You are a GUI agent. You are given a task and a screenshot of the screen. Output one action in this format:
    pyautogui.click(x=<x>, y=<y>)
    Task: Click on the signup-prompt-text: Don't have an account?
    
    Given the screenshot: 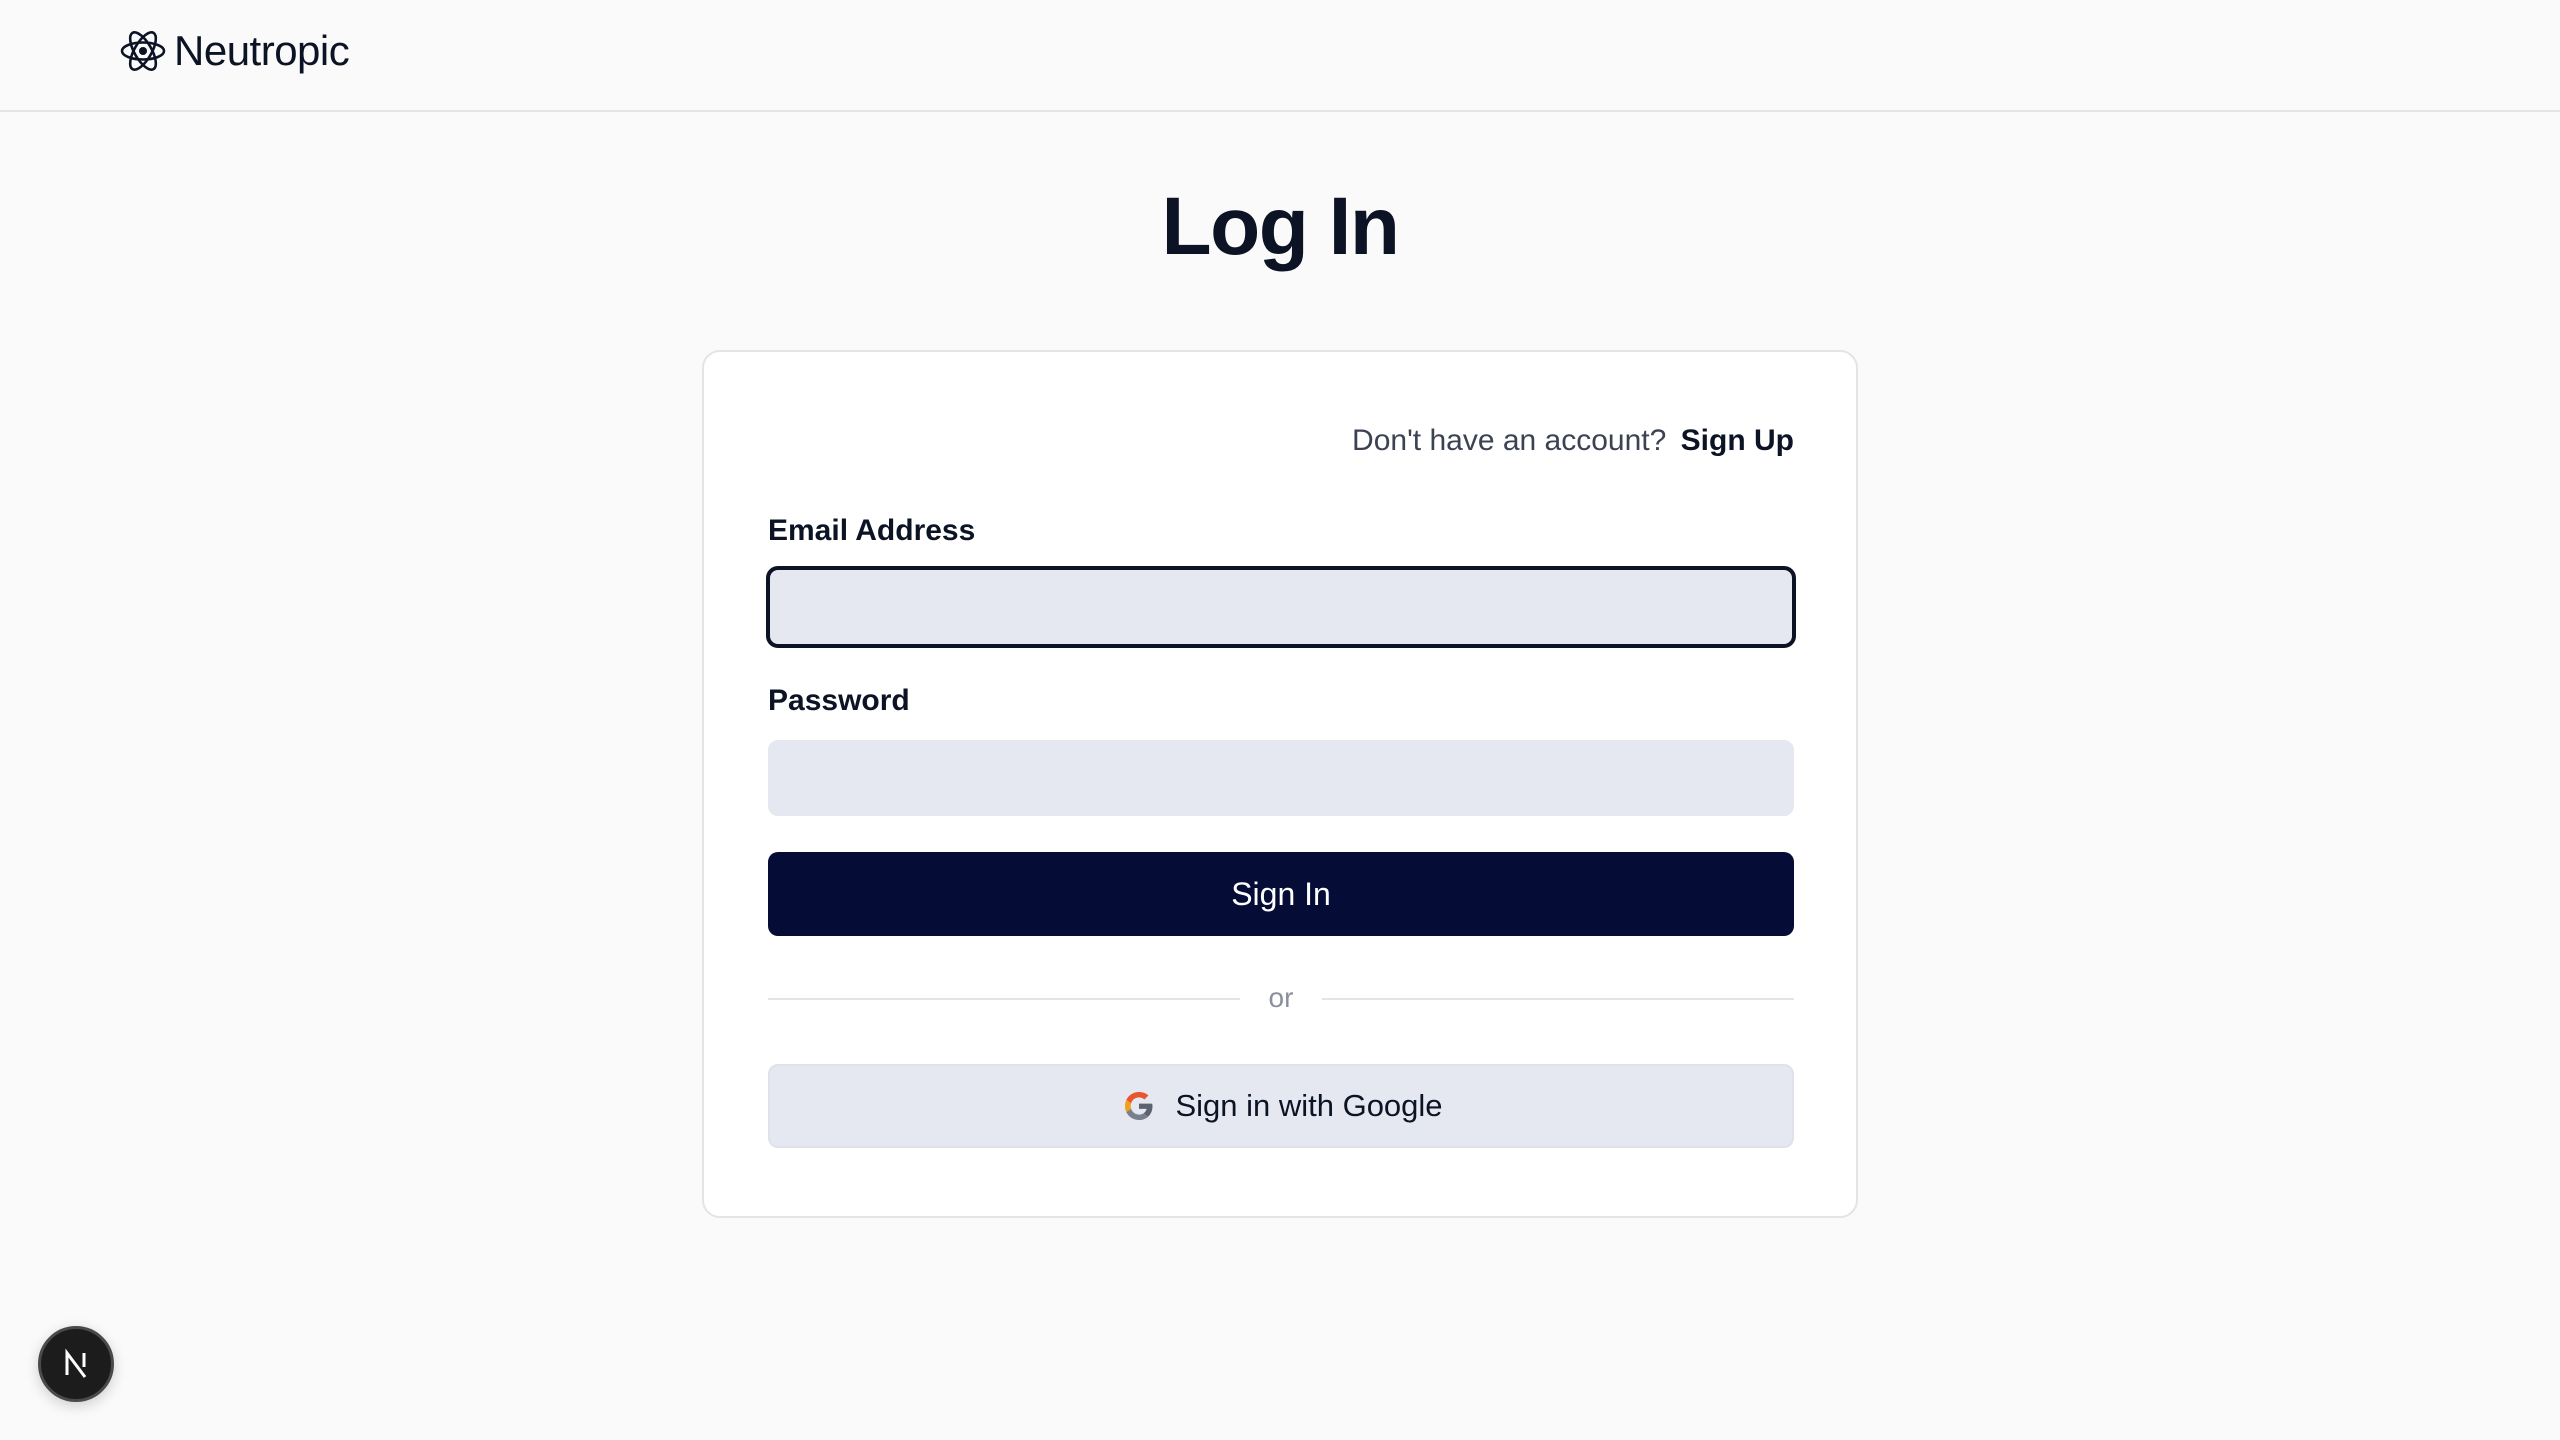 What is the action you would take?
    pyautogui.click(x=1509, y=440)
    